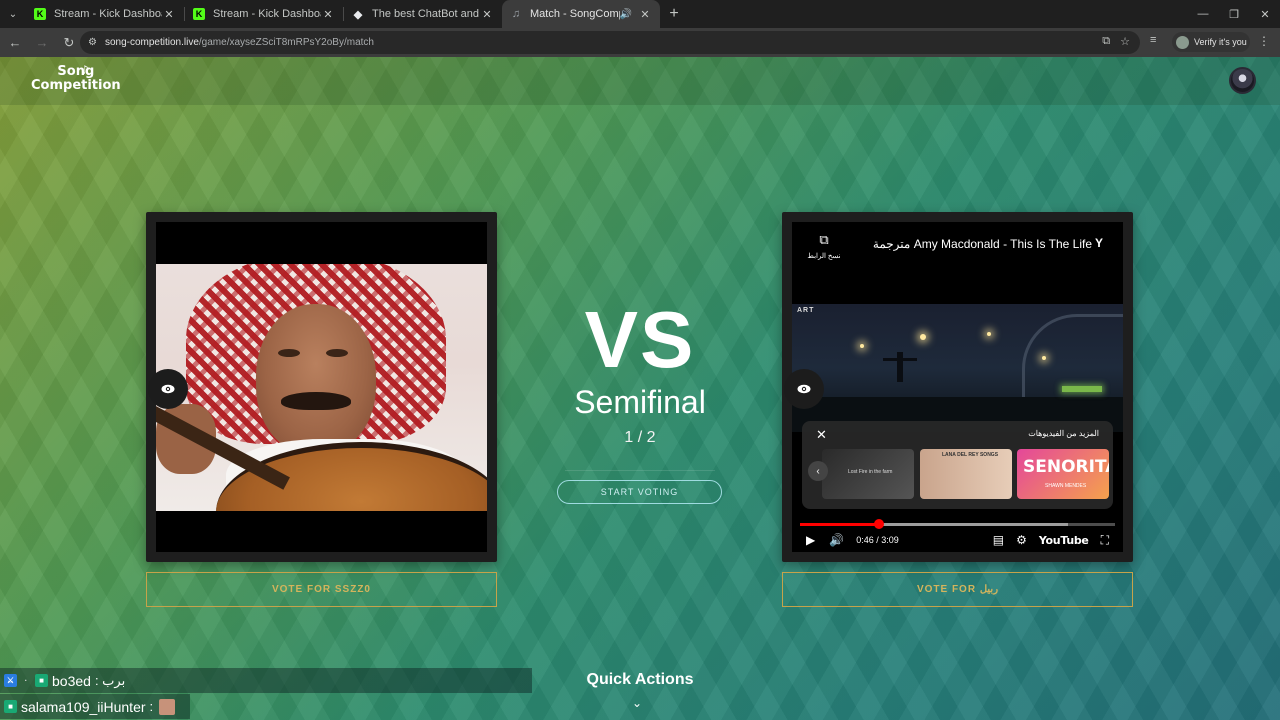 The height and width of the screenshot is (720, 1280). Describe the element at coordinates (639, 492) in the screenshot. I see `start-voting-button: START VOTING` at that location.